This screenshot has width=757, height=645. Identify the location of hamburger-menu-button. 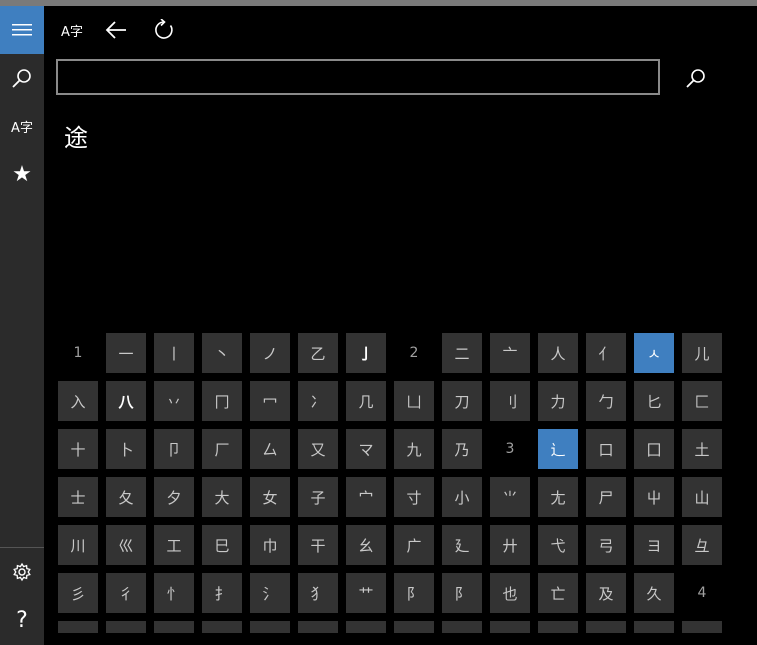
(22, 30).